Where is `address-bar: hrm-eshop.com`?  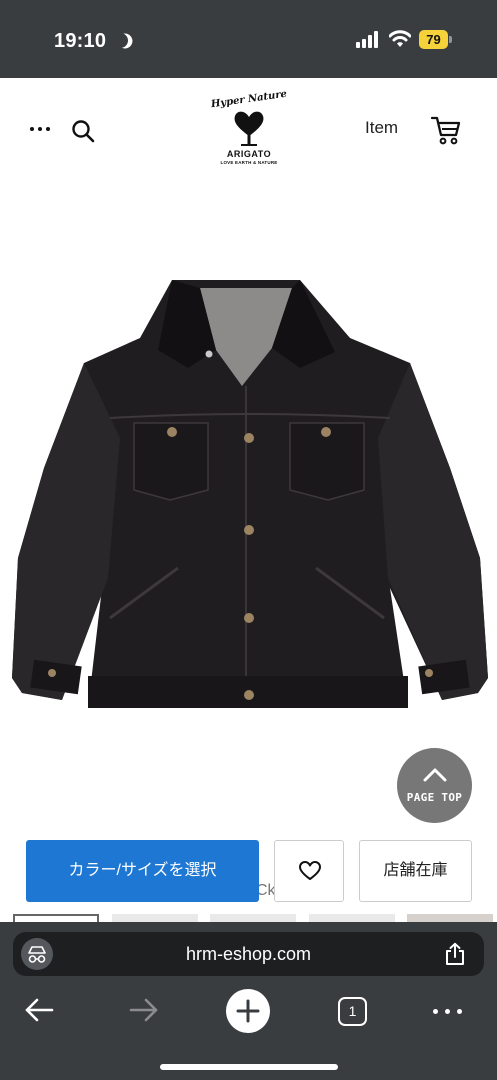 address-bar: hrm-eshop.com is located at coordinates (248, 954).